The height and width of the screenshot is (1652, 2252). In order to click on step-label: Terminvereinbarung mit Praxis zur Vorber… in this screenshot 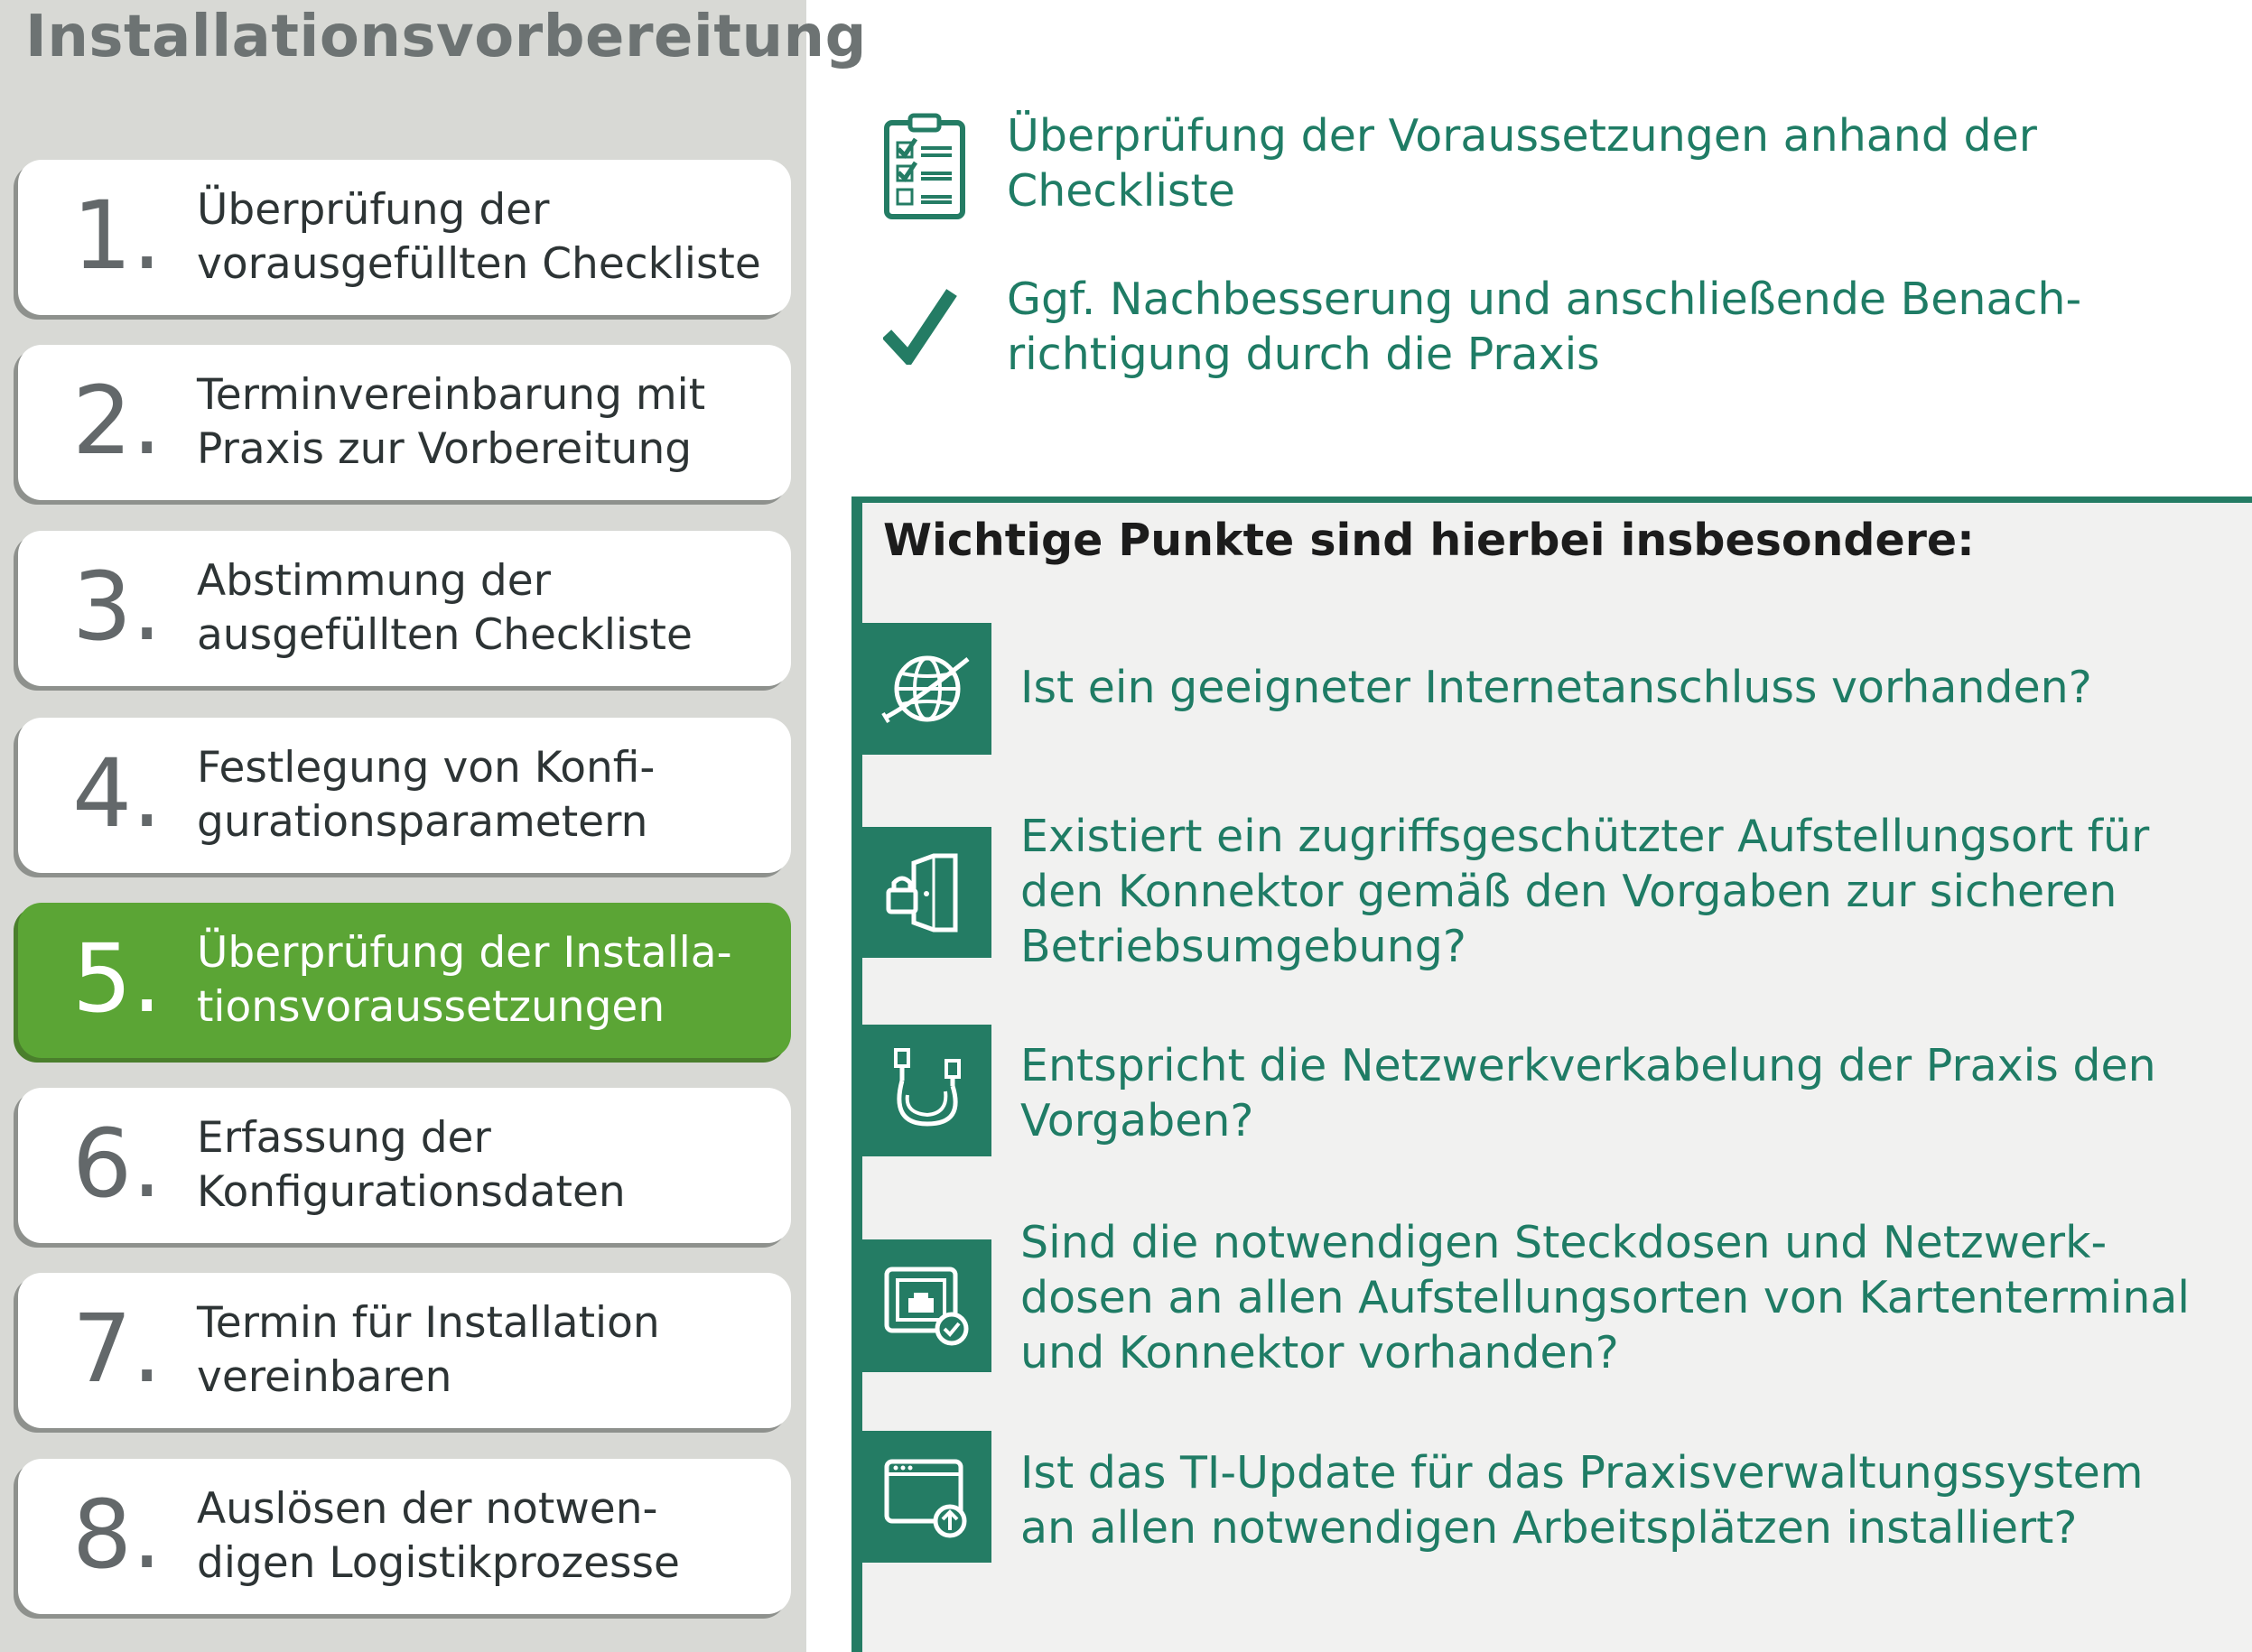, I will do `click(452, 422)`.